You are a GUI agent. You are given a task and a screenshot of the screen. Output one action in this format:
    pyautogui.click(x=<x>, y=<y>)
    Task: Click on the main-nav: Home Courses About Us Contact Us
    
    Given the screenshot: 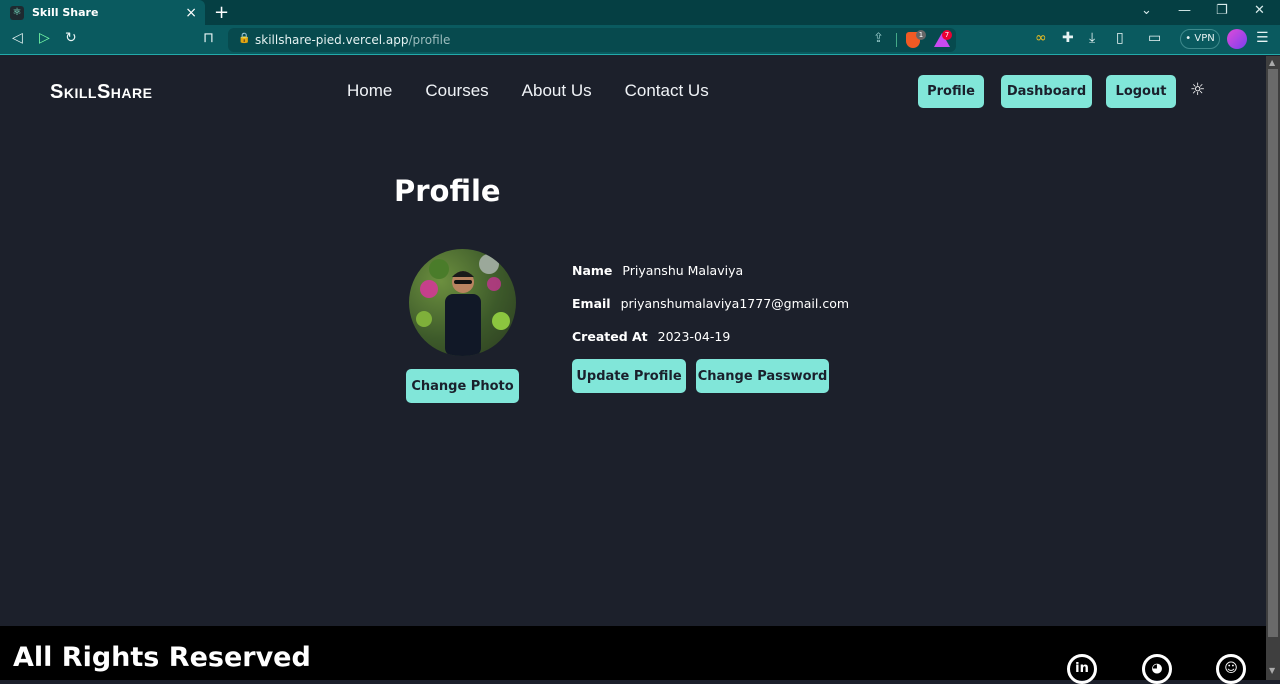 What is the action you would take?
    pyautogui.click(x=528, y=91)
    